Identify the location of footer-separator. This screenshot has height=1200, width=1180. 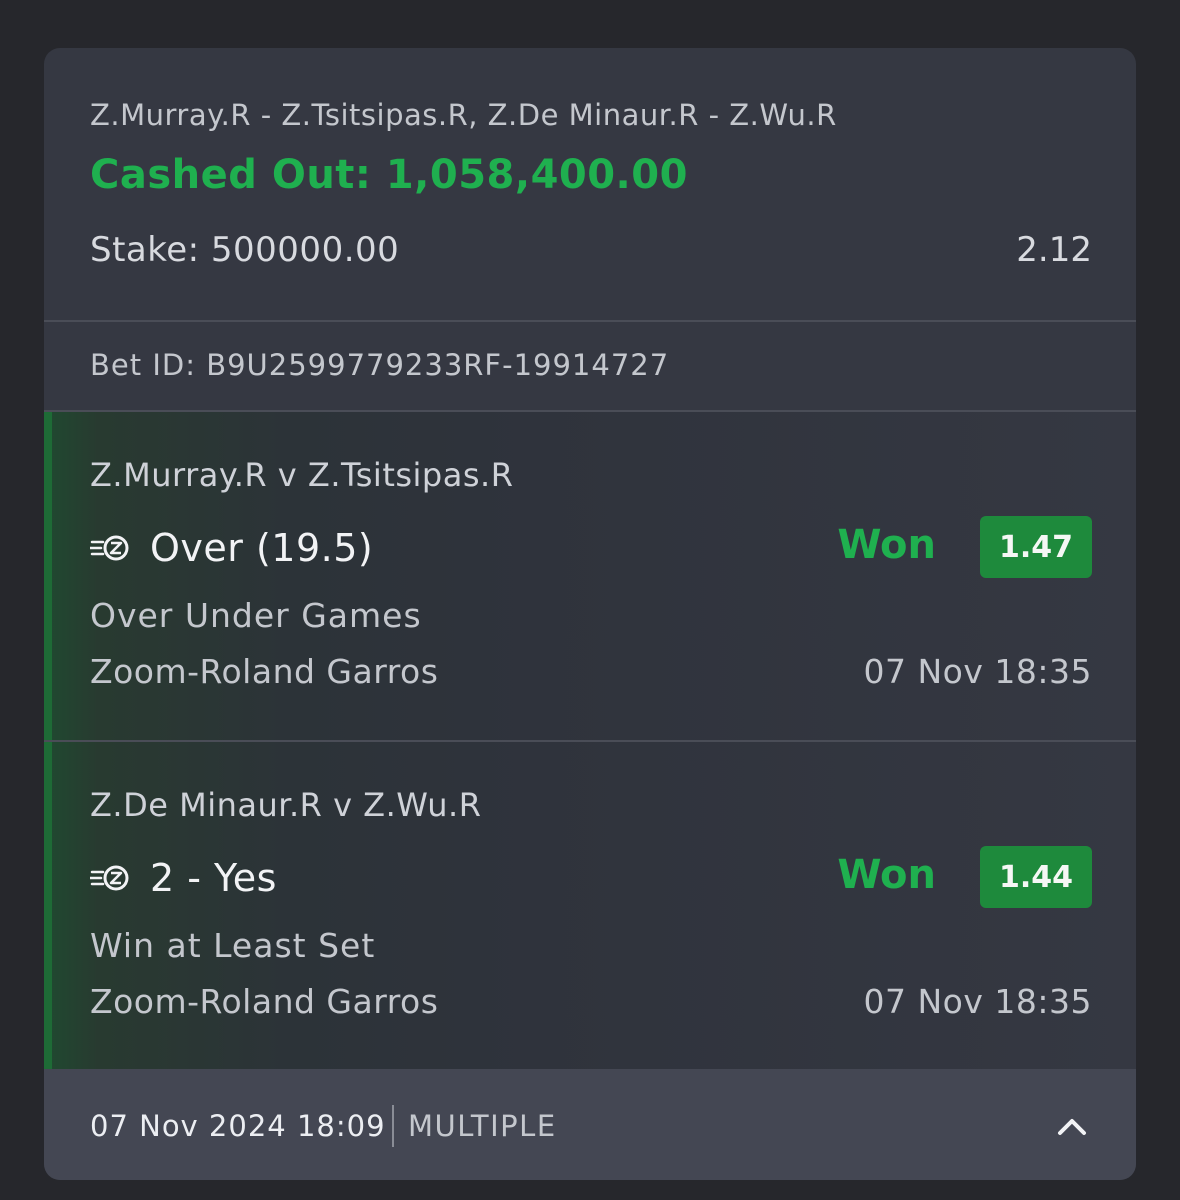
(393, 1126).